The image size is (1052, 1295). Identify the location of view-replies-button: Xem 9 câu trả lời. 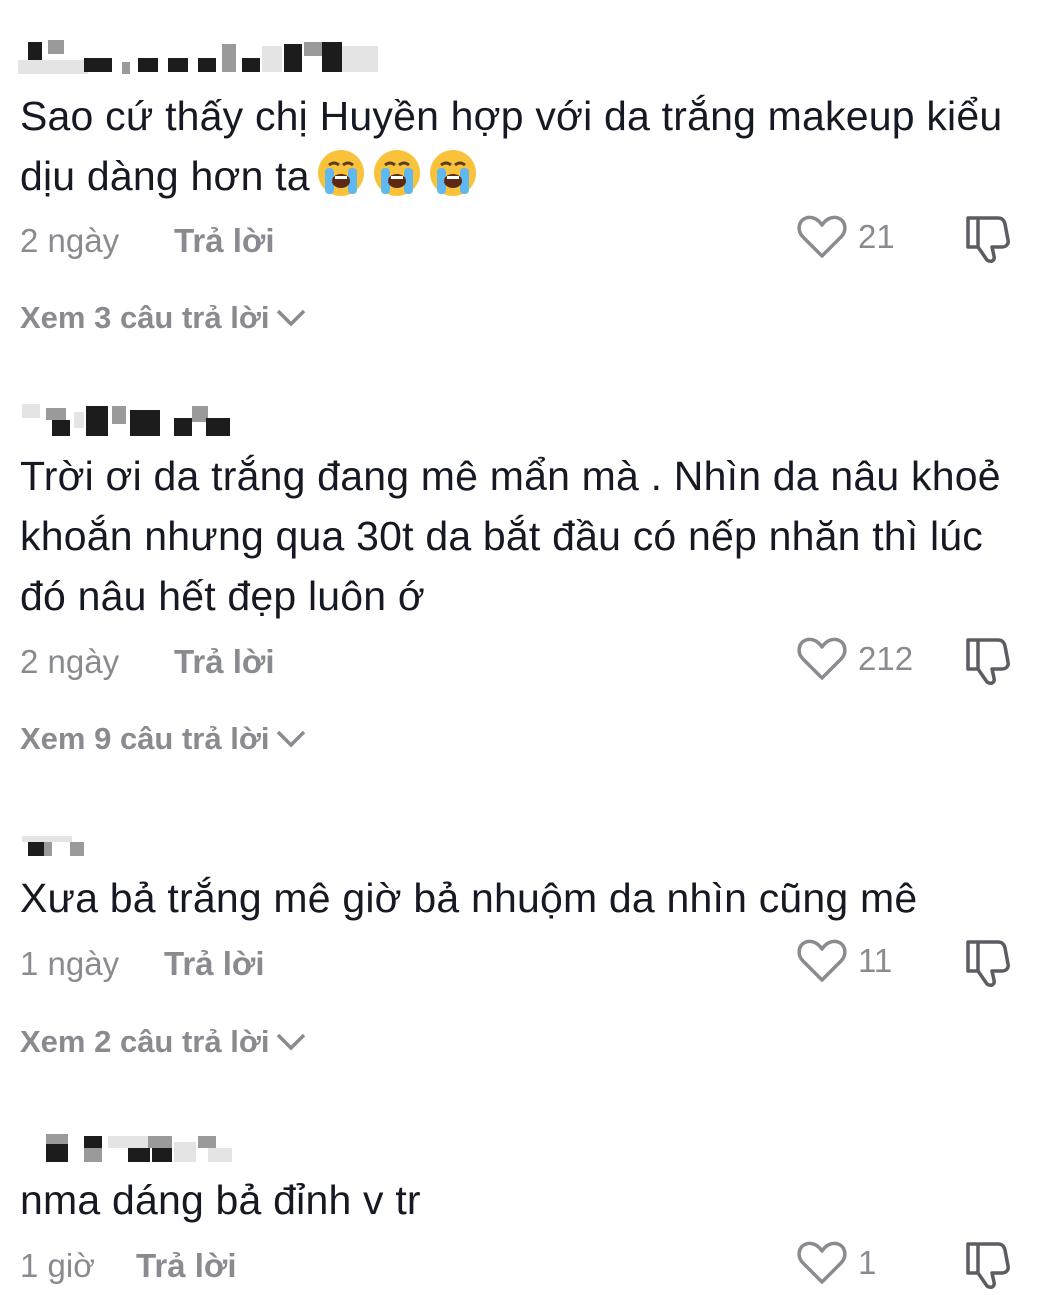
(163, 739).